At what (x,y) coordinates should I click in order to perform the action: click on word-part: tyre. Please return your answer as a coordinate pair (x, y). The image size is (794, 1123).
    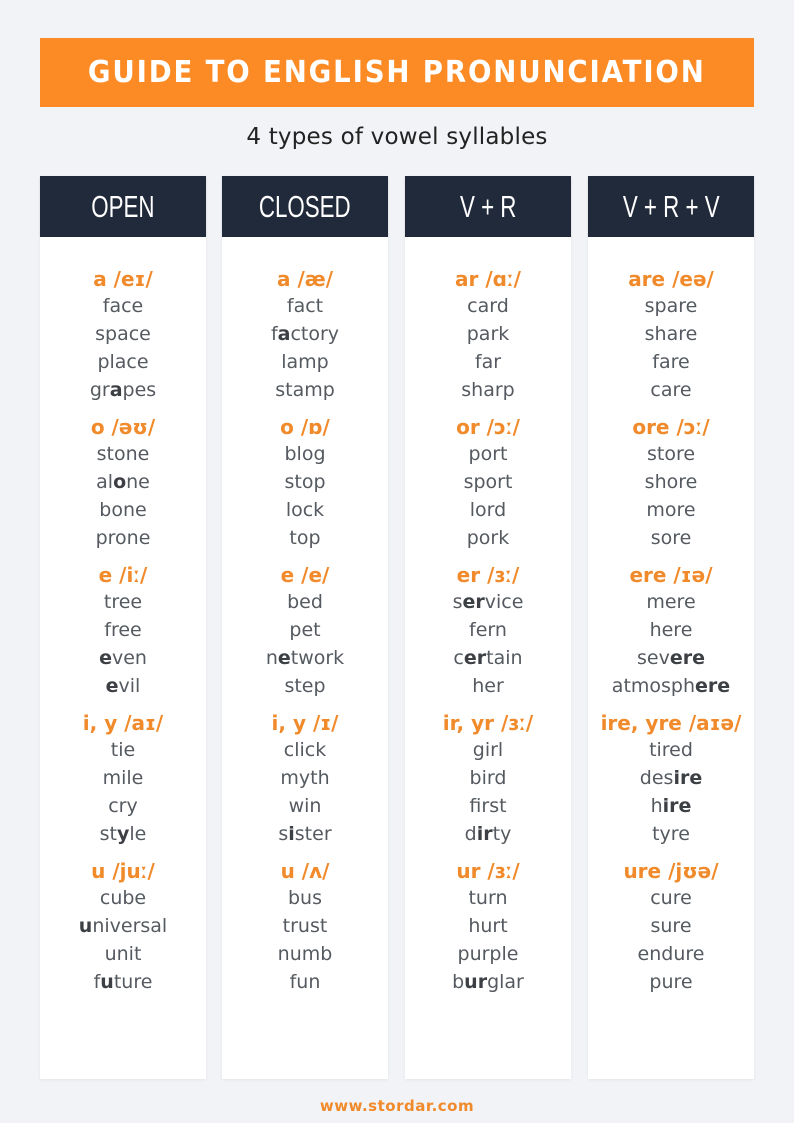
    Looking at the image, I should click on (671, 834).